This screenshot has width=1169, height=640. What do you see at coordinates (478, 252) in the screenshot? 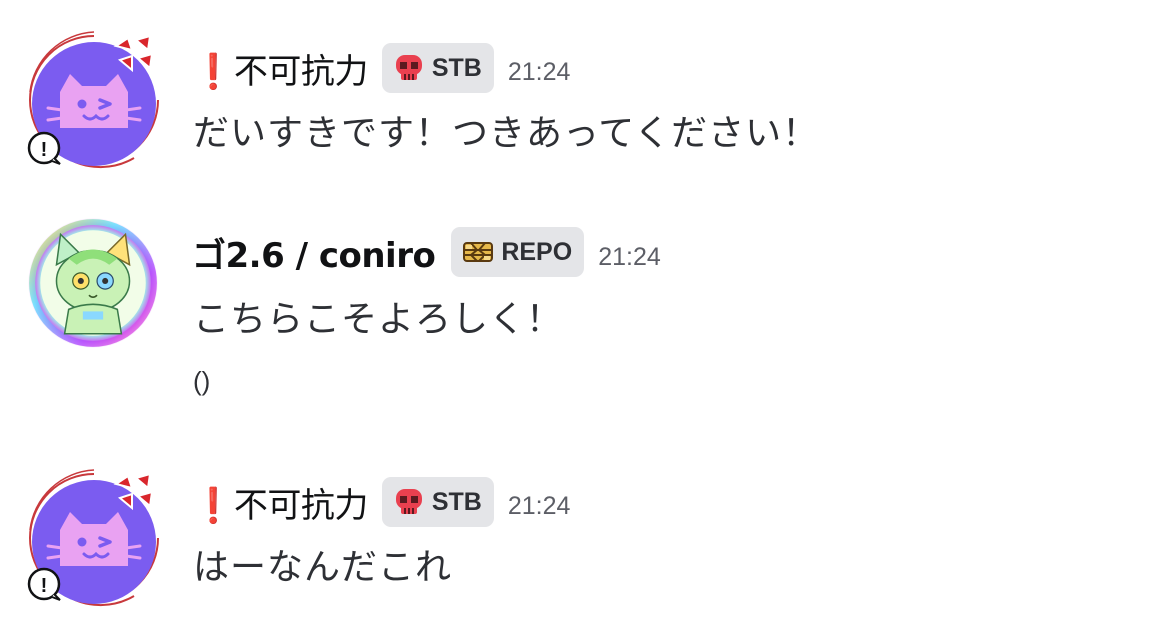
I see `gold-knot-icon` at bounding box center [478, 252].